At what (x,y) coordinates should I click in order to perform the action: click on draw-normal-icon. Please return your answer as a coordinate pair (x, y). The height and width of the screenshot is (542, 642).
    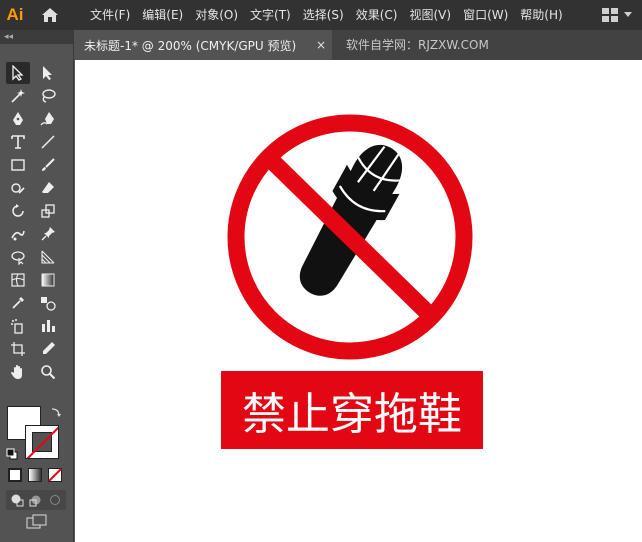
    Looking at the image, I should click on (17, 500).